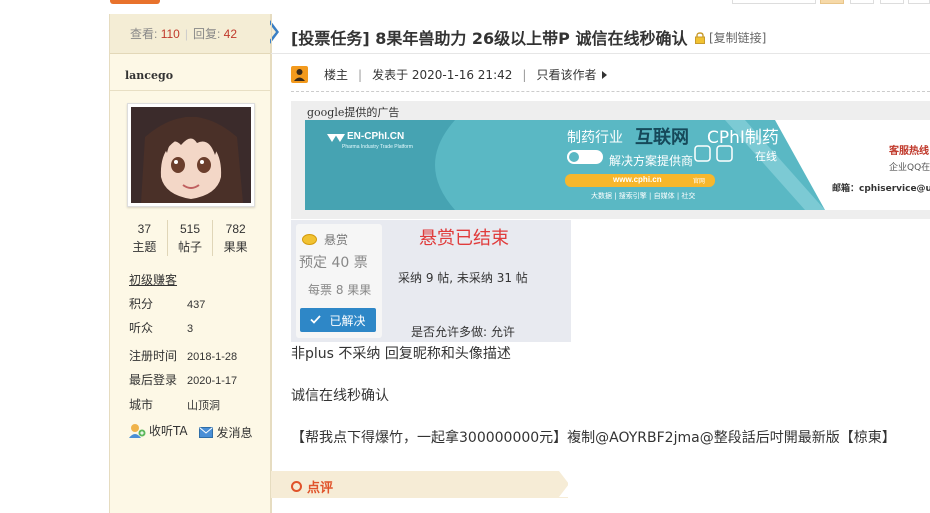 This screenshot has width=930, height=513. I want to click on only-author-link: 只看该作者, so click(566, 74).